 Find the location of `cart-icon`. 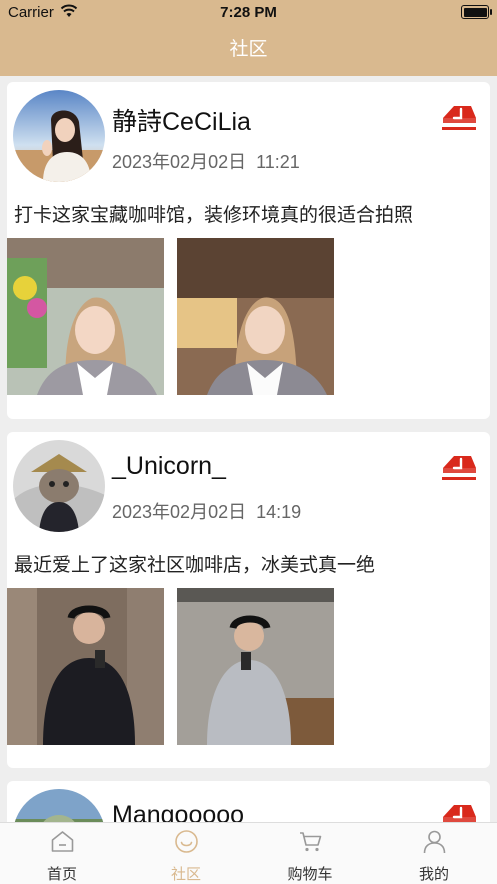

cart-icon is located at coordinates (311, 842).